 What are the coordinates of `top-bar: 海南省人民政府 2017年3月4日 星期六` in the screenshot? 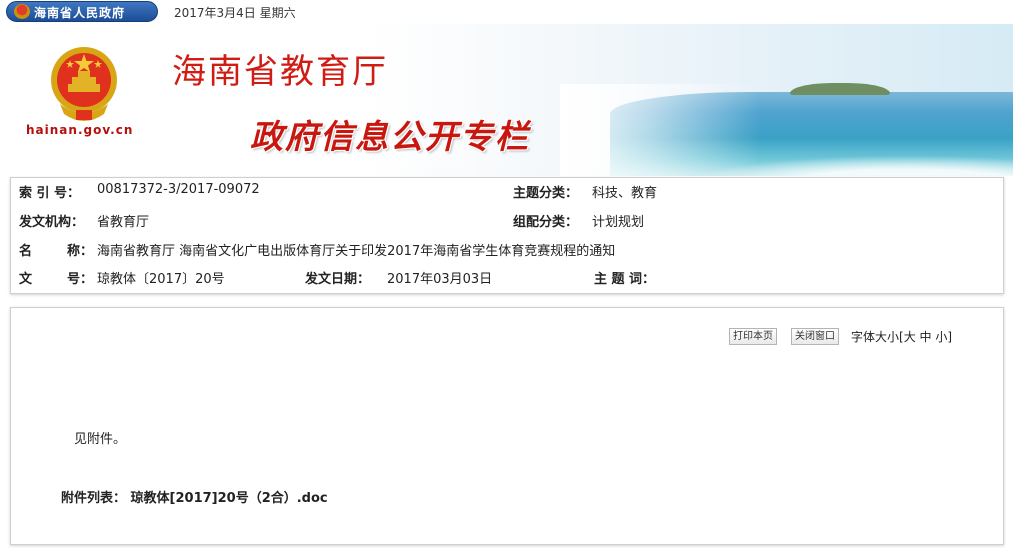 It's located at (506, 12).